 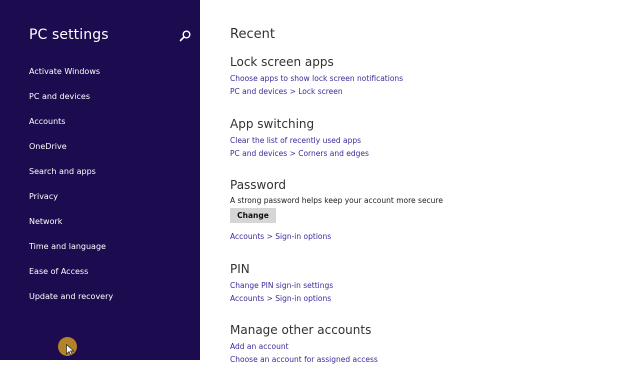 What do you see at coordinates (336, 236) in the screenshot?
I see `password-sign-in-options-link: Accounts > Sign-in options` at bounding box center [336, 236].